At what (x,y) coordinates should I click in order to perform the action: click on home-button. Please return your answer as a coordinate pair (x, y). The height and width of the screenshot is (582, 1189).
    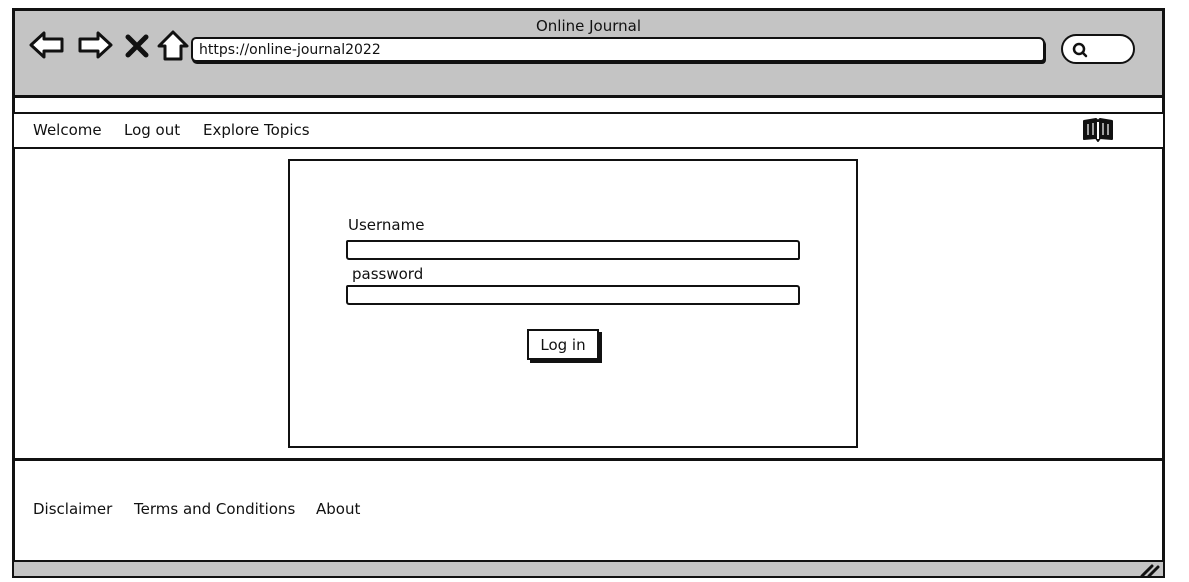
    Looking at the image, I should click on (173, 45).